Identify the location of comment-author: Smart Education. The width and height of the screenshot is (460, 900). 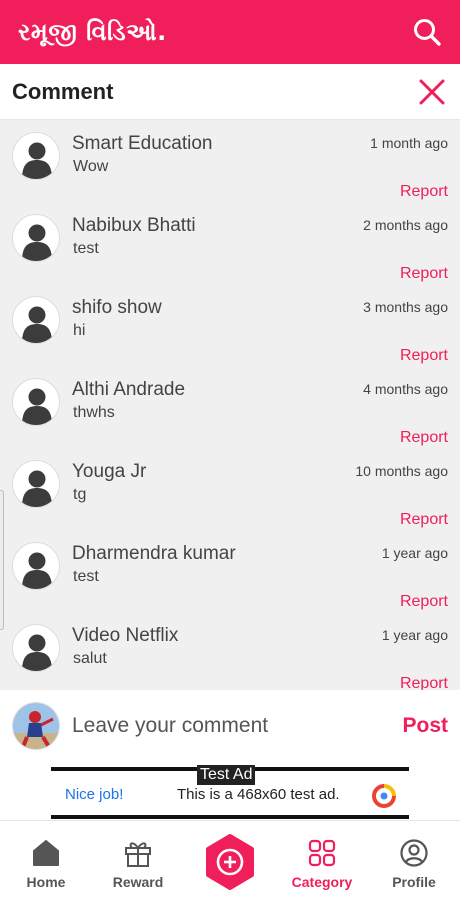
(142, 143).